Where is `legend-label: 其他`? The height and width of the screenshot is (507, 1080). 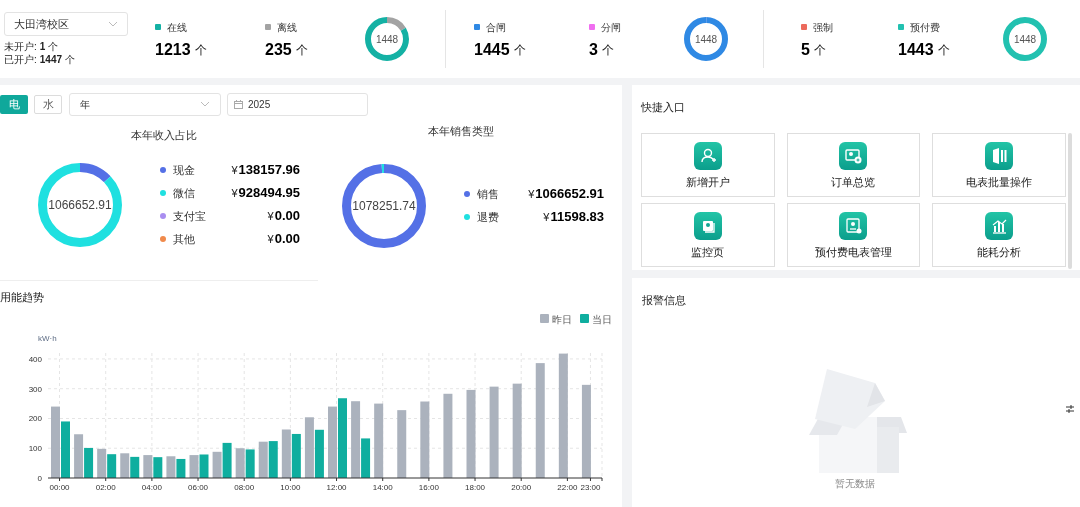
legend-label: 其他 is located at coordinates (184, 239).